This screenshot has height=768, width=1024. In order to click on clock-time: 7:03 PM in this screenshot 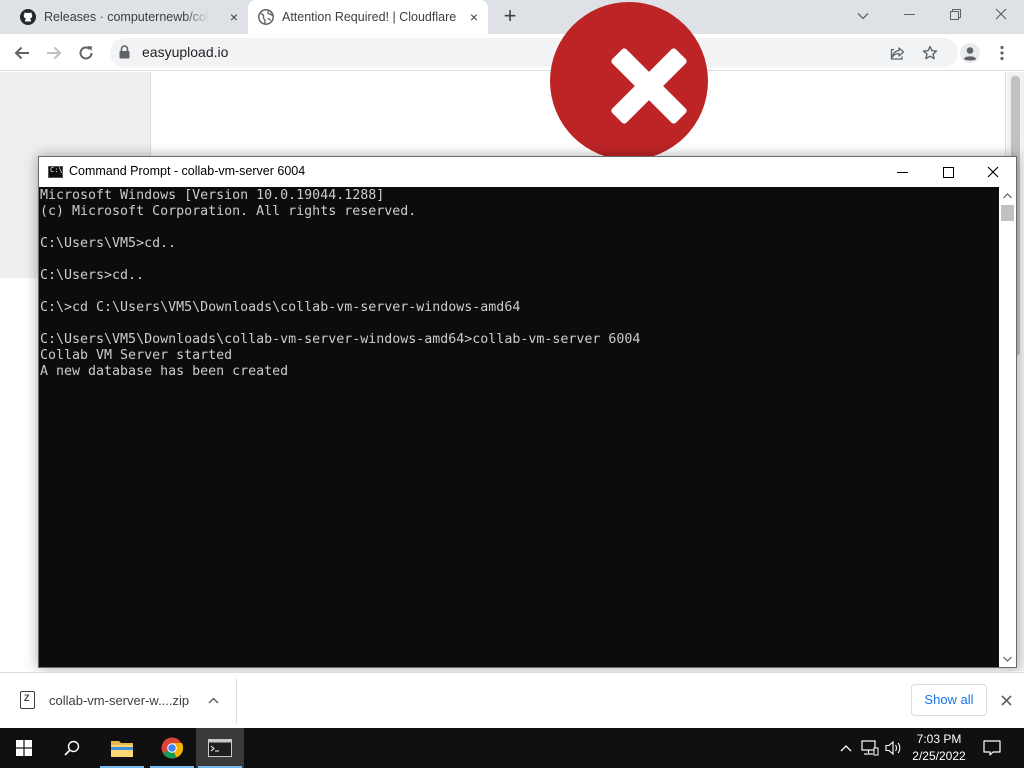, I will do `click(939, 739)`.